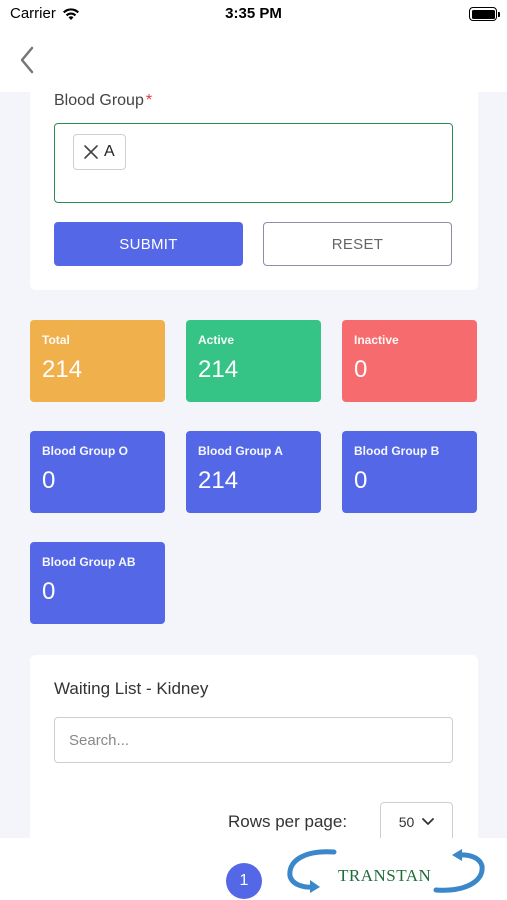 Image resolution: width=507 pixels, height=900 pixels. I want to click on page-button-current: 1, so click(244, 881).